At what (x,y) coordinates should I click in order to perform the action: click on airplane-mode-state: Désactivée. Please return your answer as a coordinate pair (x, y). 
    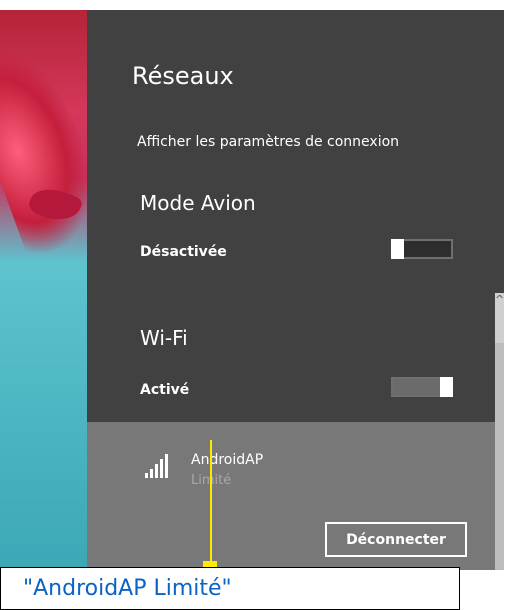
    Looking at the image, I should click on (183, 252).